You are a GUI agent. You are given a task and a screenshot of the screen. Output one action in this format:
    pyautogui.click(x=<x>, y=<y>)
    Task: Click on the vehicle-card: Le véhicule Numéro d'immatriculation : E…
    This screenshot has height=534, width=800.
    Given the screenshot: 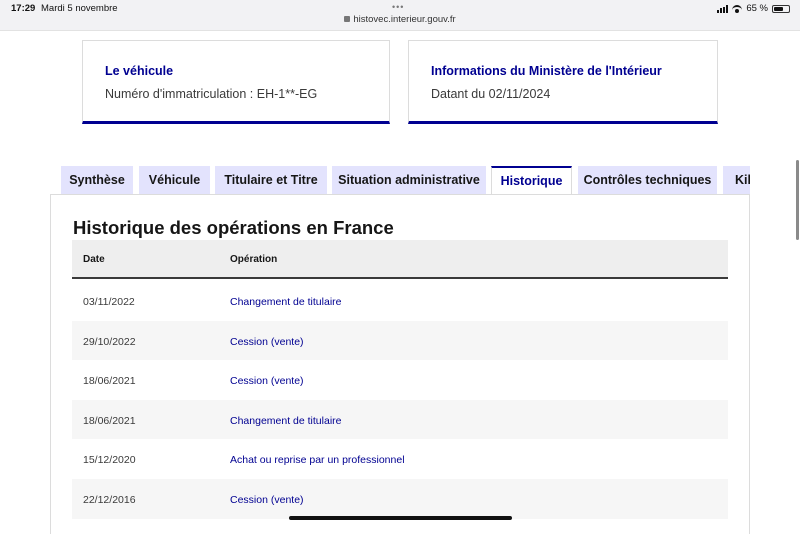 What is the action you would take?
    pyautogui.click(x=236, y=82)
    